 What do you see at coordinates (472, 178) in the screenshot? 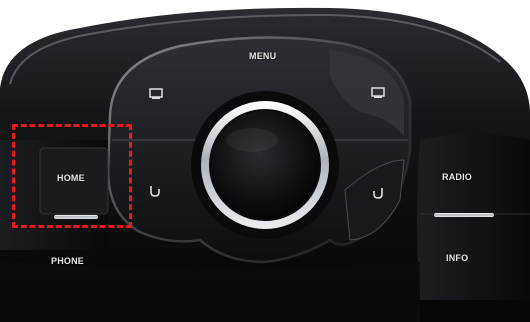
I see `radio-button` at bounding box center [472, 178].